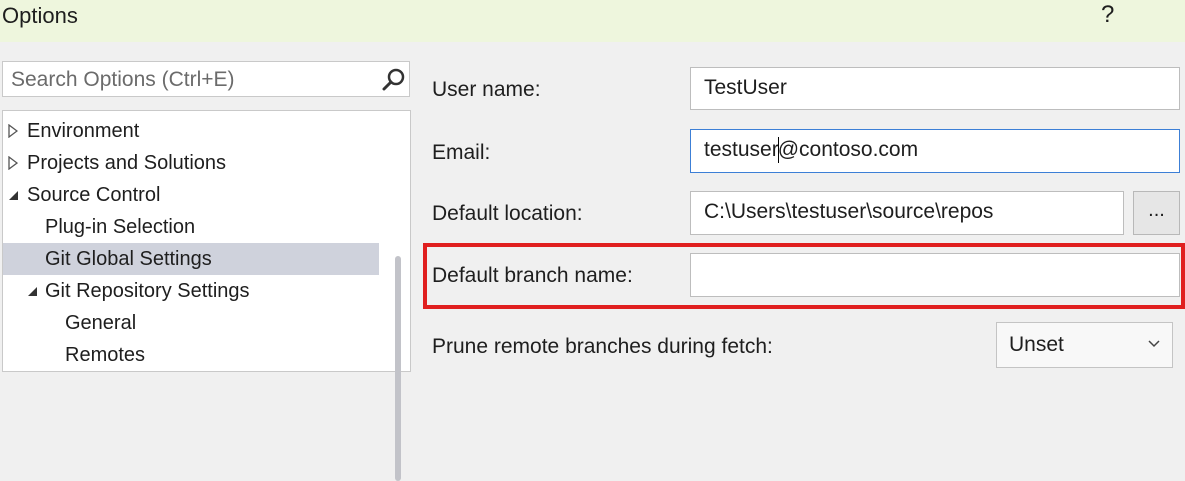 The height and width of the screenshot is (481, 1185). Describe the element at coordinates (40, 15) in the screenshot. I see `window-title: Options` at that location.